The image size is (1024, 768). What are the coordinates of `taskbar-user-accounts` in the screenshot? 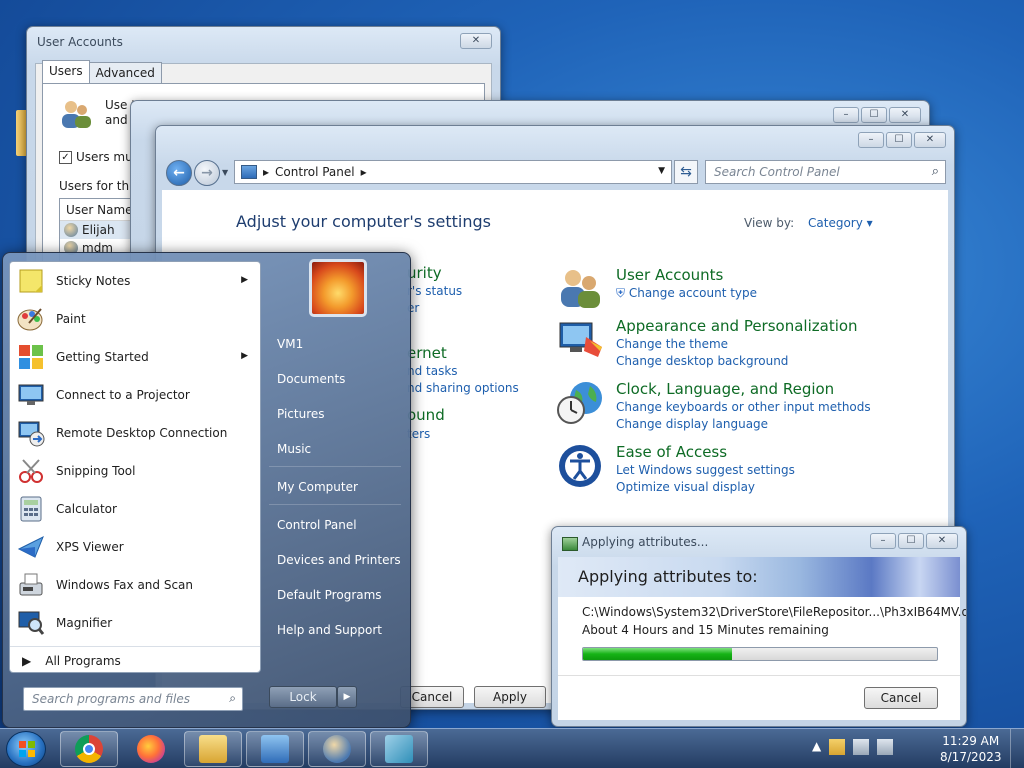 It's located at (337, 749).